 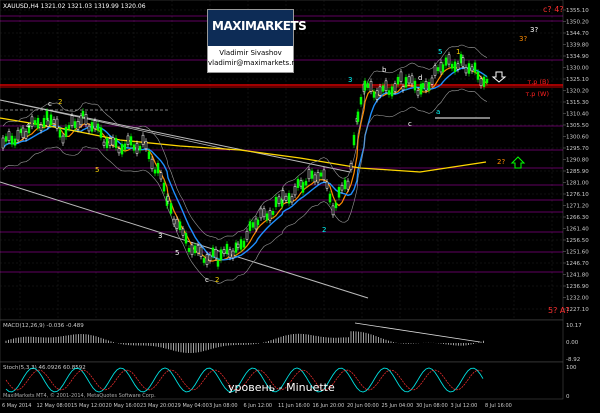 I want to click on author-email: vladimir@maximarkets.ru, so click(x=253, y=63).